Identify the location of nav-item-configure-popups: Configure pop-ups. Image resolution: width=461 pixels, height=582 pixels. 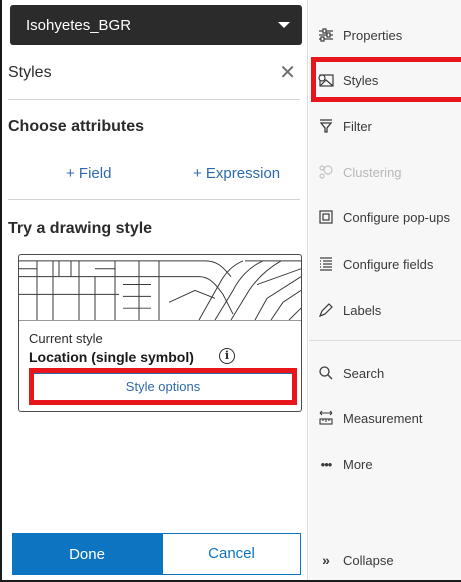
(385, 217).